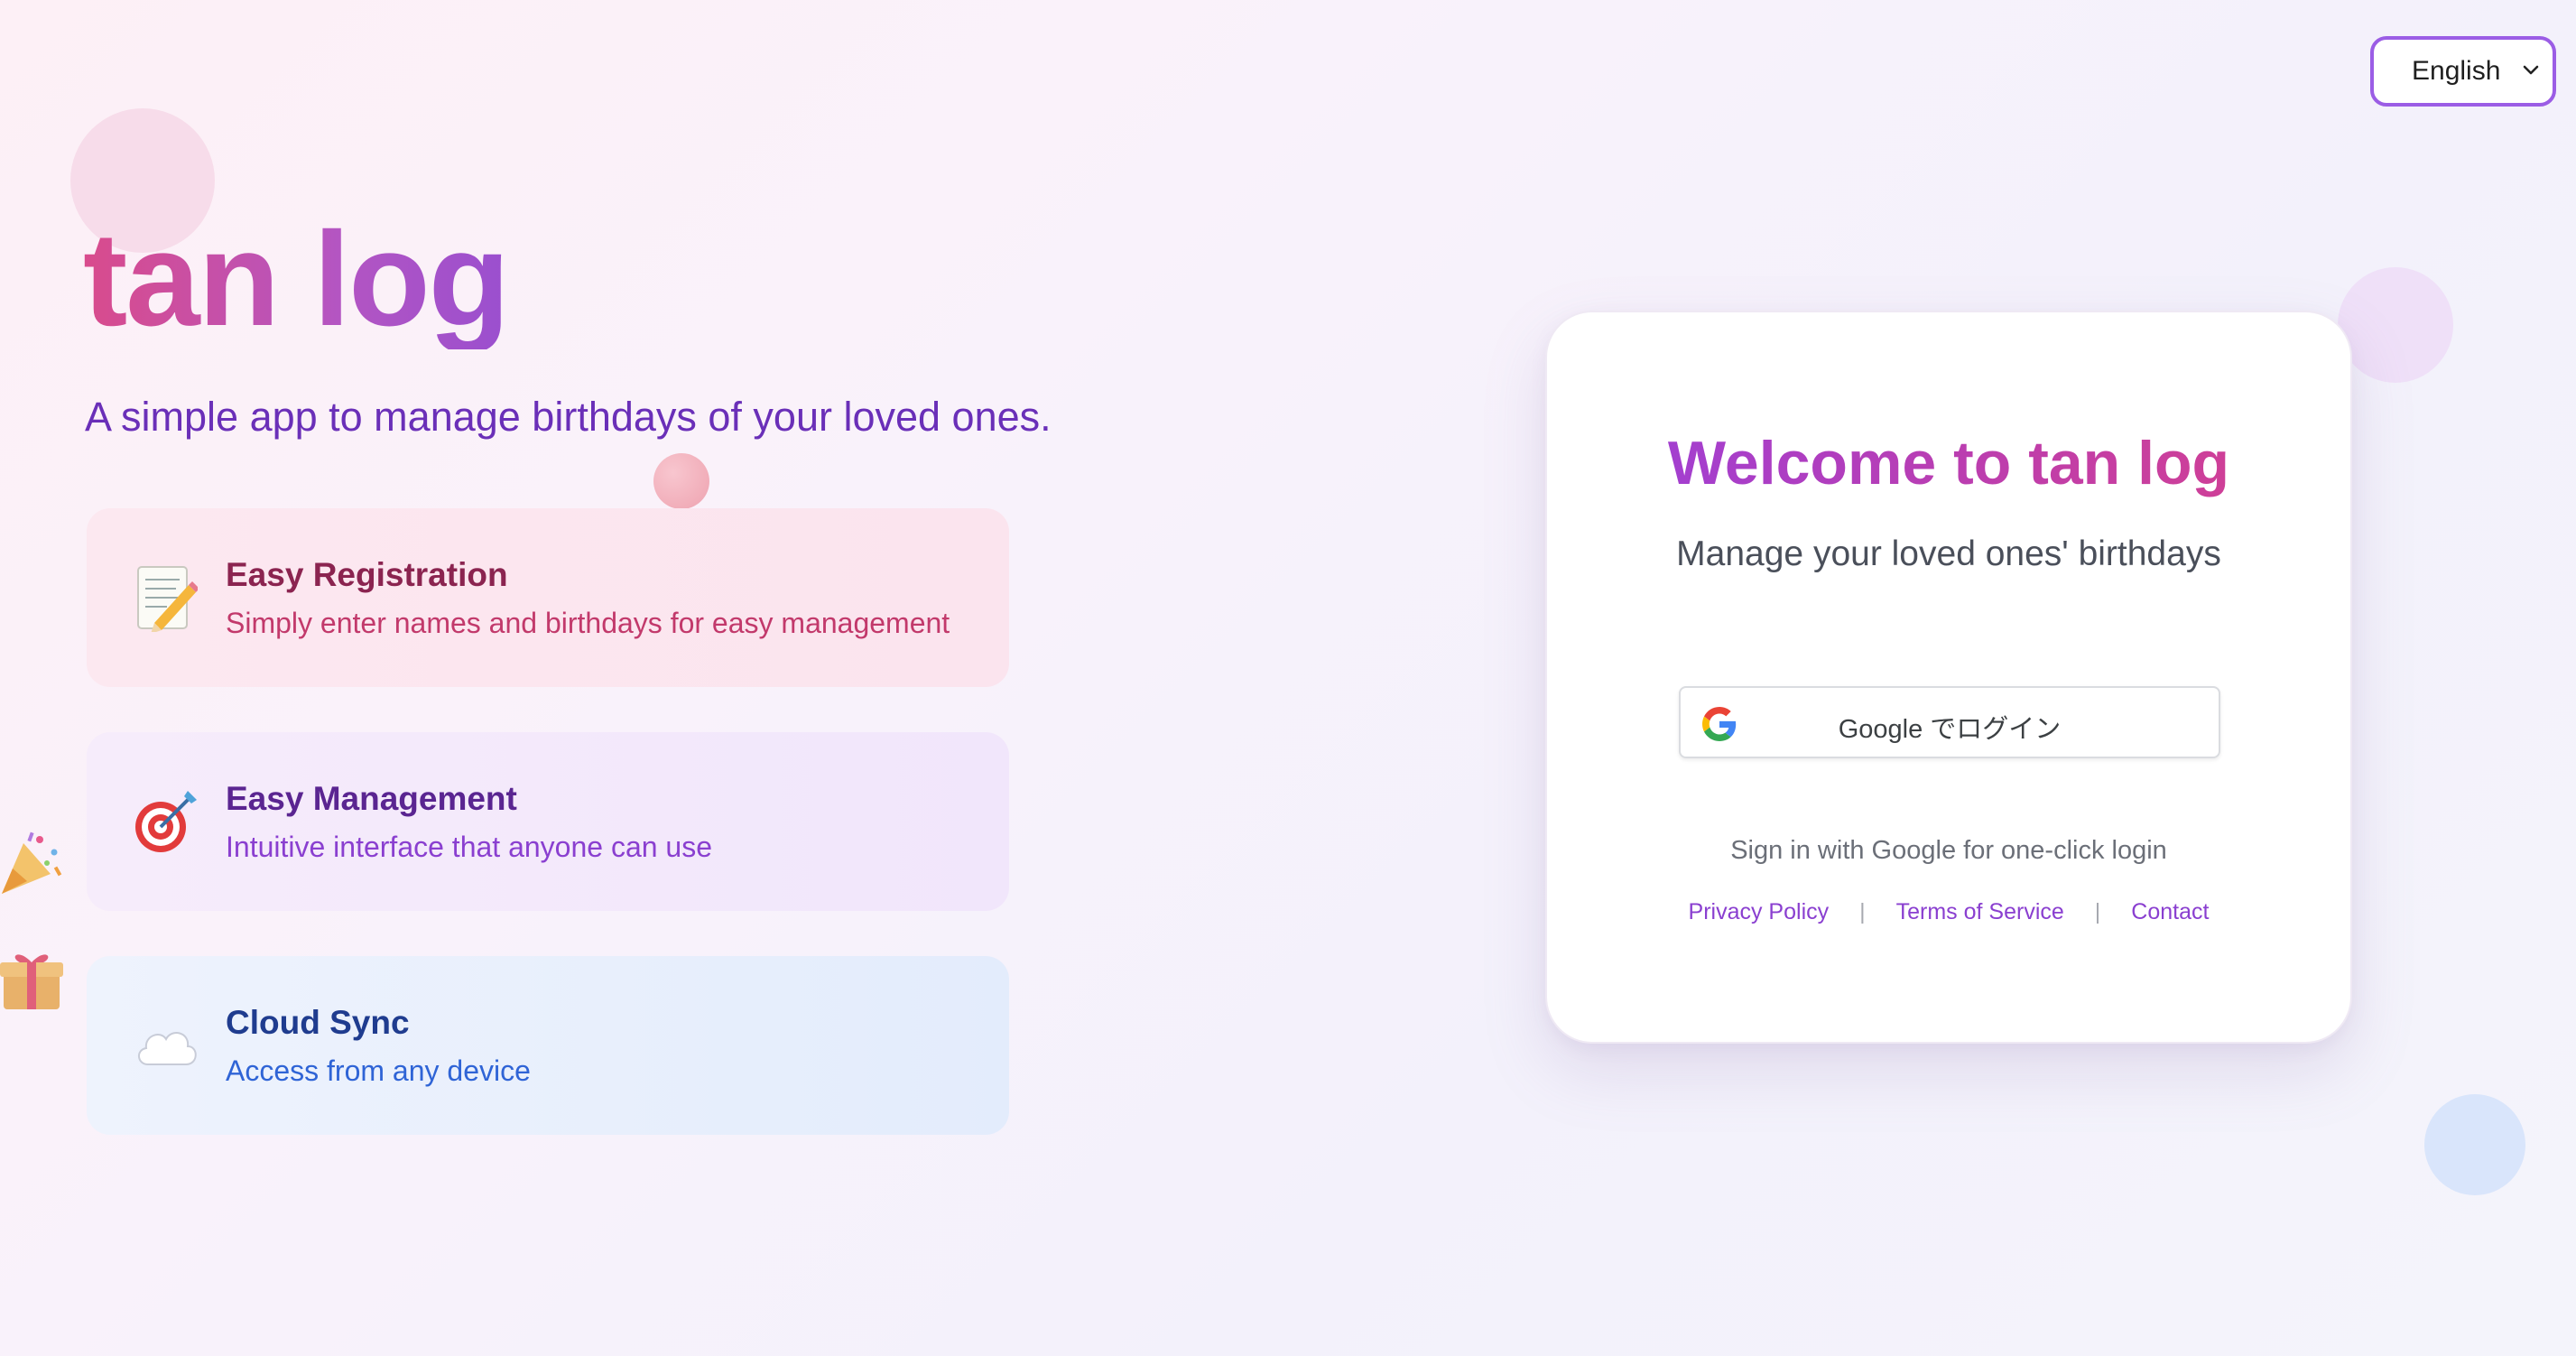  Describe the element at coordinates (367, 574) in the screenshot. I see `feature-title: Easy Registration` at that location.